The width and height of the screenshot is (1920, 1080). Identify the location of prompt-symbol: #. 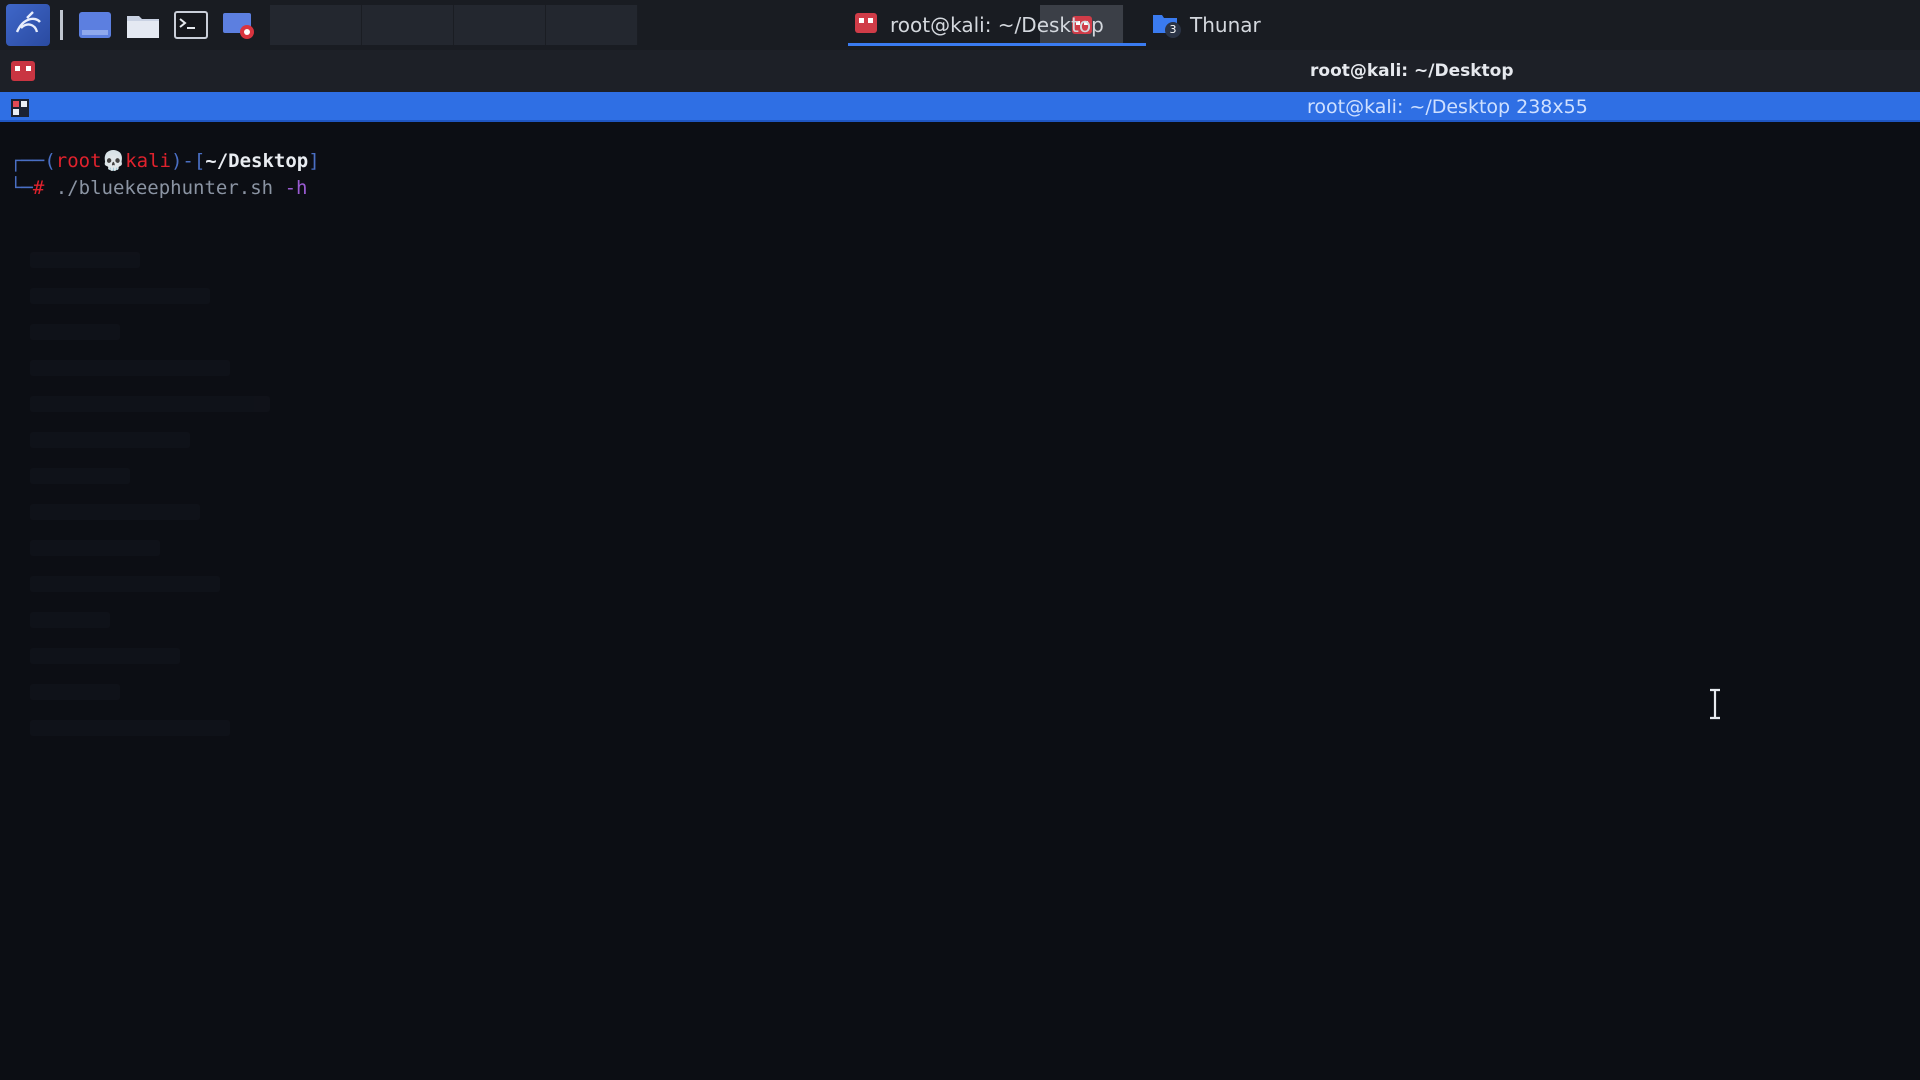
(38, 188).